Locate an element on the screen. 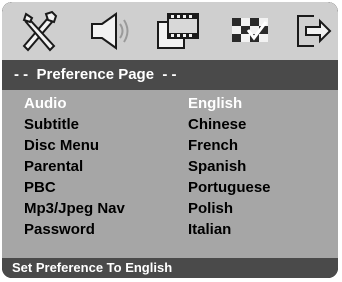 The image size is (342, 282). menu-item-parental: Parental Spanish is located at coordinates (170, 167).